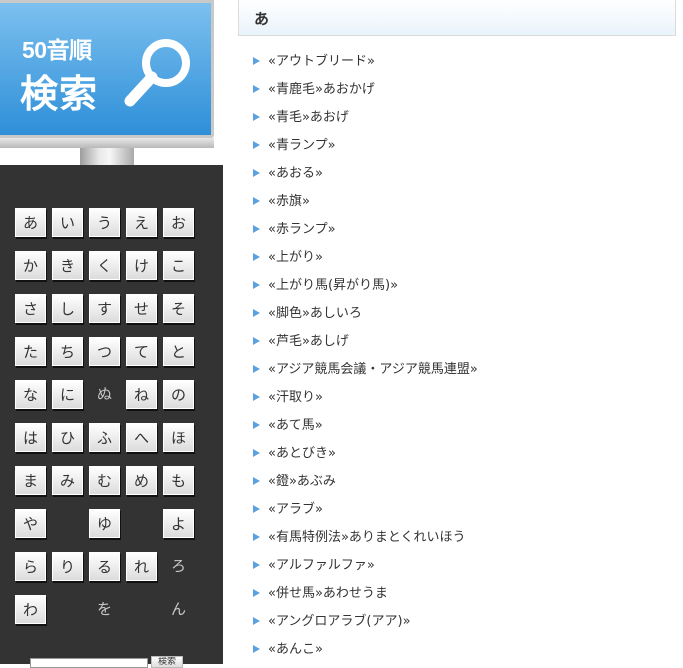  Describe the element at coordinates (141, 222) in the screenshot. I see `kana-button: え` at that location.